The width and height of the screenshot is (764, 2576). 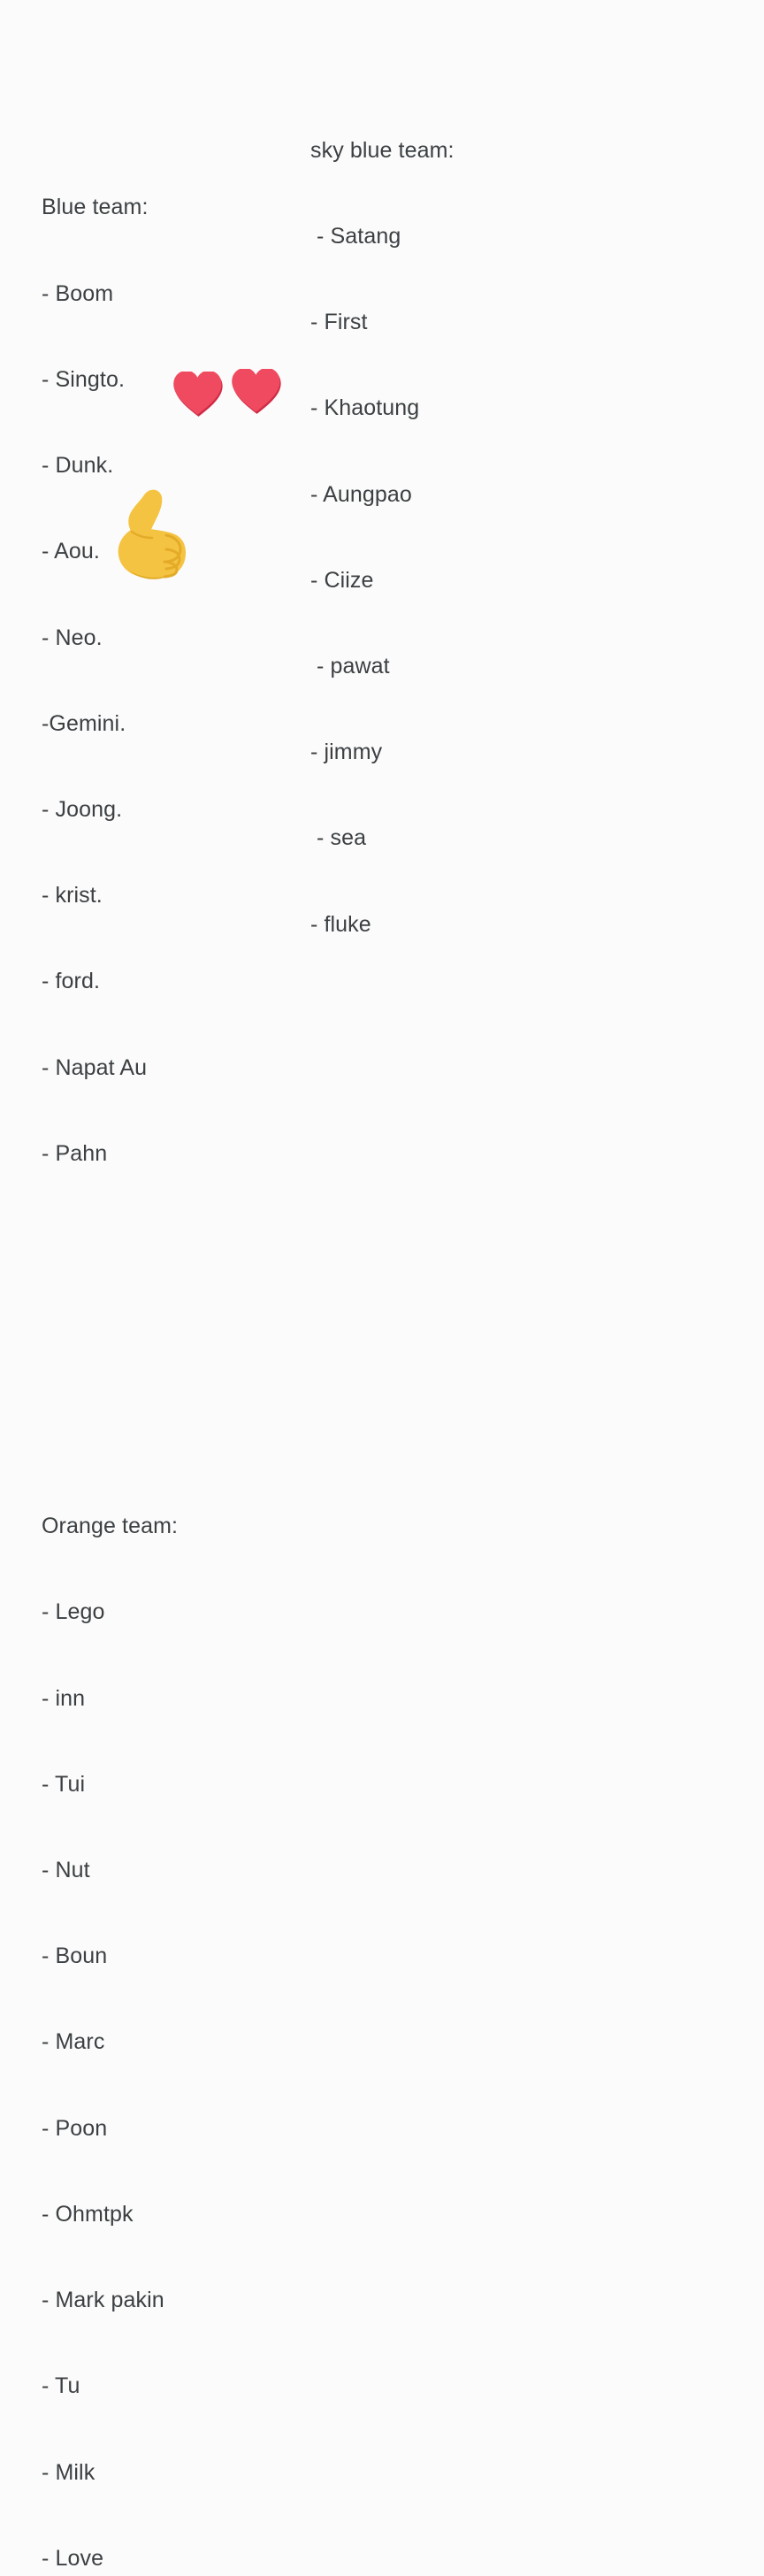 What do you see at coordinates (350, 665) in the screenshot?
I see `team-member: - pawat` at bounding box center [350, 665].